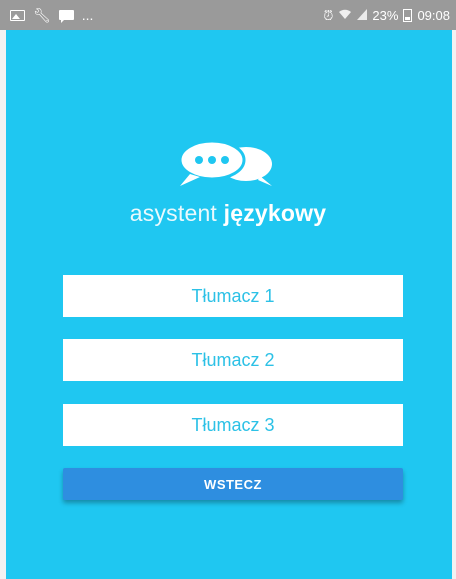 The height and width of the screenshot is (579, 456). What do you see at coordinates (362, 15) in the screenshot?
I see `signal-icon` at bounding box center [362, 15].